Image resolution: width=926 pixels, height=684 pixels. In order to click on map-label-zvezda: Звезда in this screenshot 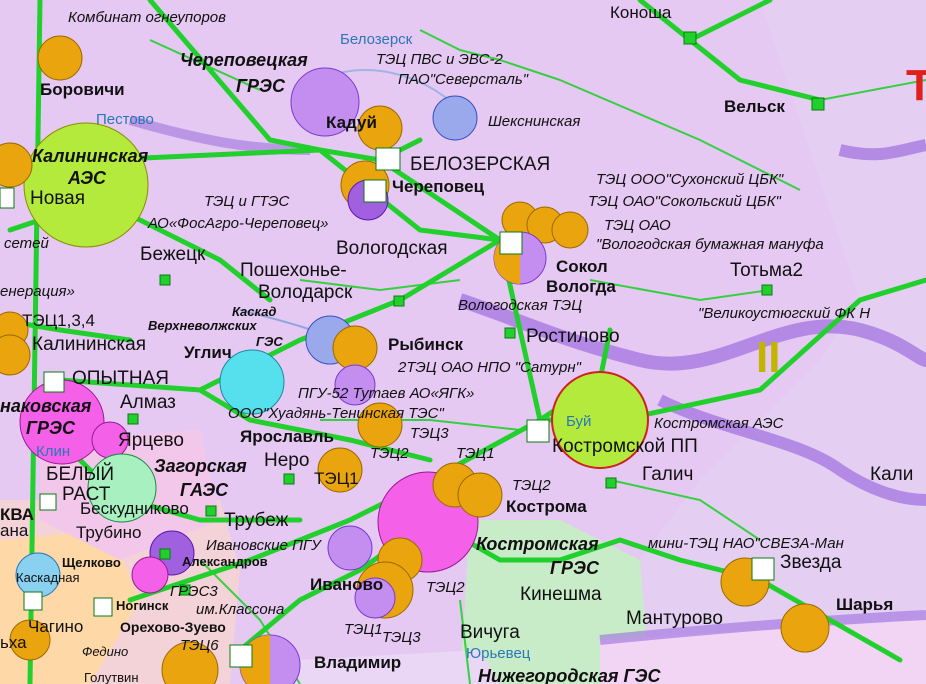, I will do `click(811, 562)`.